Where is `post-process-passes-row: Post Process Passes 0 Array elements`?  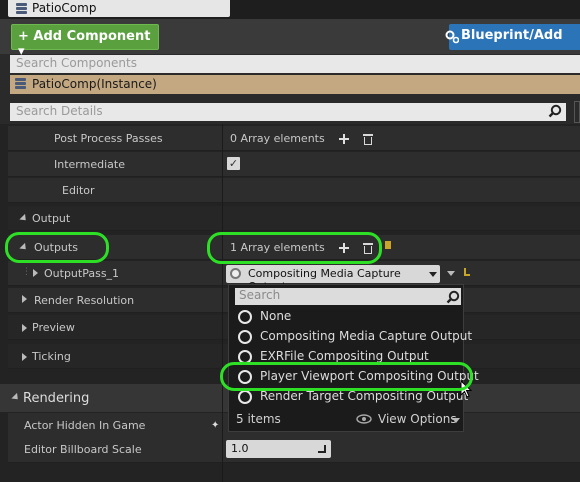 post-process-passes-row: Post Process Passes 0 Array elements is located at coordinates (294, 138).